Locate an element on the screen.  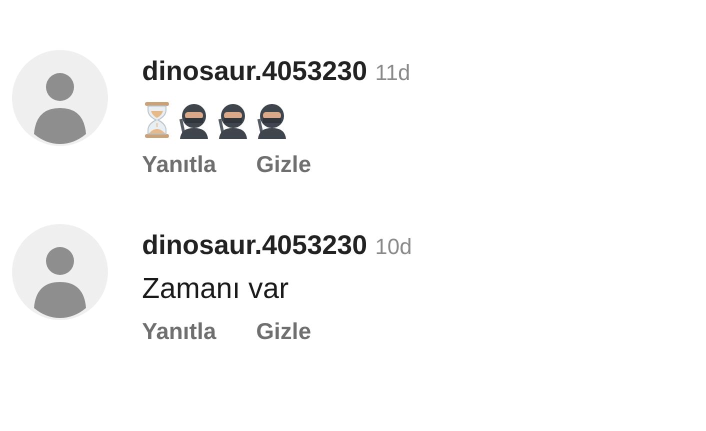
hourglass-icon is located at coordinates (157, 120).